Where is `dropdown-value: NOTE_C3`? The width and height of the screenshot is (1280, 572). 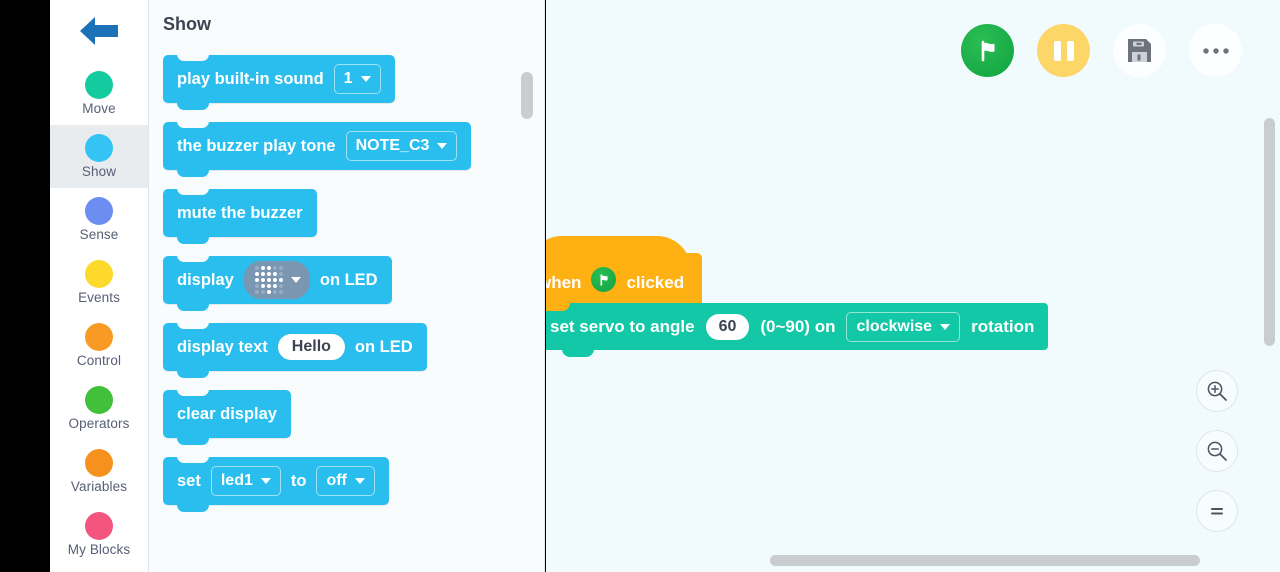 dropdown-value: NOTE_C3 is located at coordinates (392, 145).